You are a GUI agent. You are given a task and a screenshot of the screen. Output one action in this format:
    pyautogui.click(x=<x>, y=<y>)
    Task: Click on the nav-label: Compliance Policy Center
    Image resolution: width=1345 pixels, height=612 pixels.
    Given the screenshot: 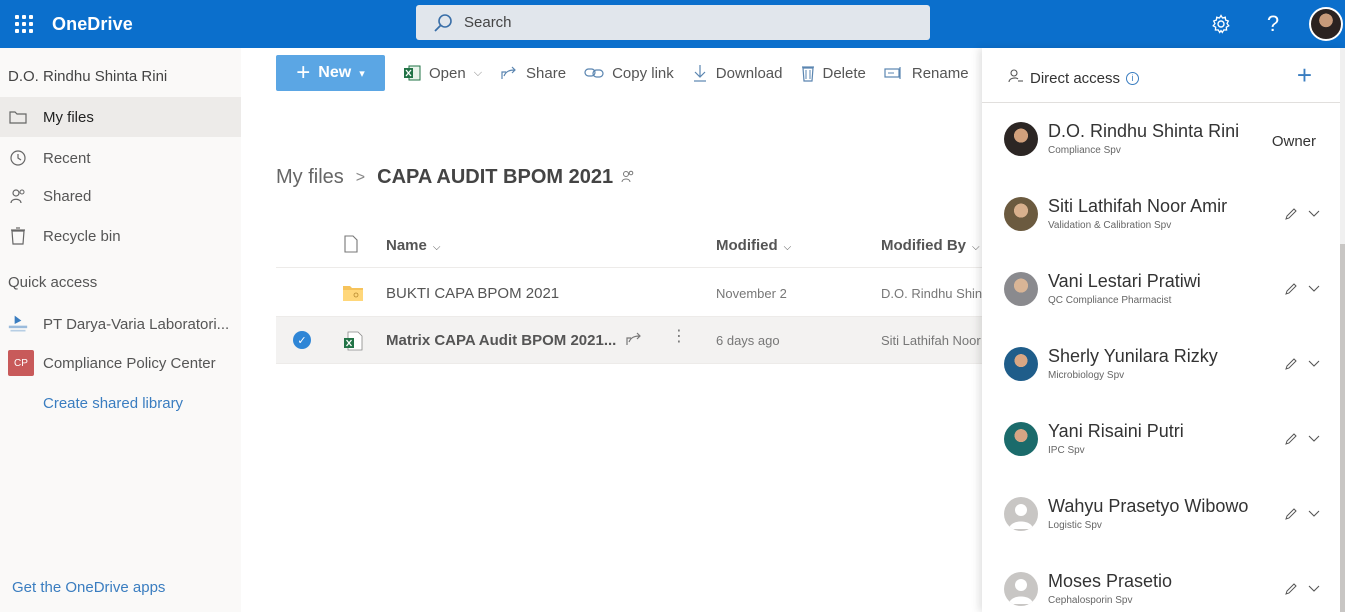 What is the action you would take?
    pyautogui.click(x=129, y=363)
    